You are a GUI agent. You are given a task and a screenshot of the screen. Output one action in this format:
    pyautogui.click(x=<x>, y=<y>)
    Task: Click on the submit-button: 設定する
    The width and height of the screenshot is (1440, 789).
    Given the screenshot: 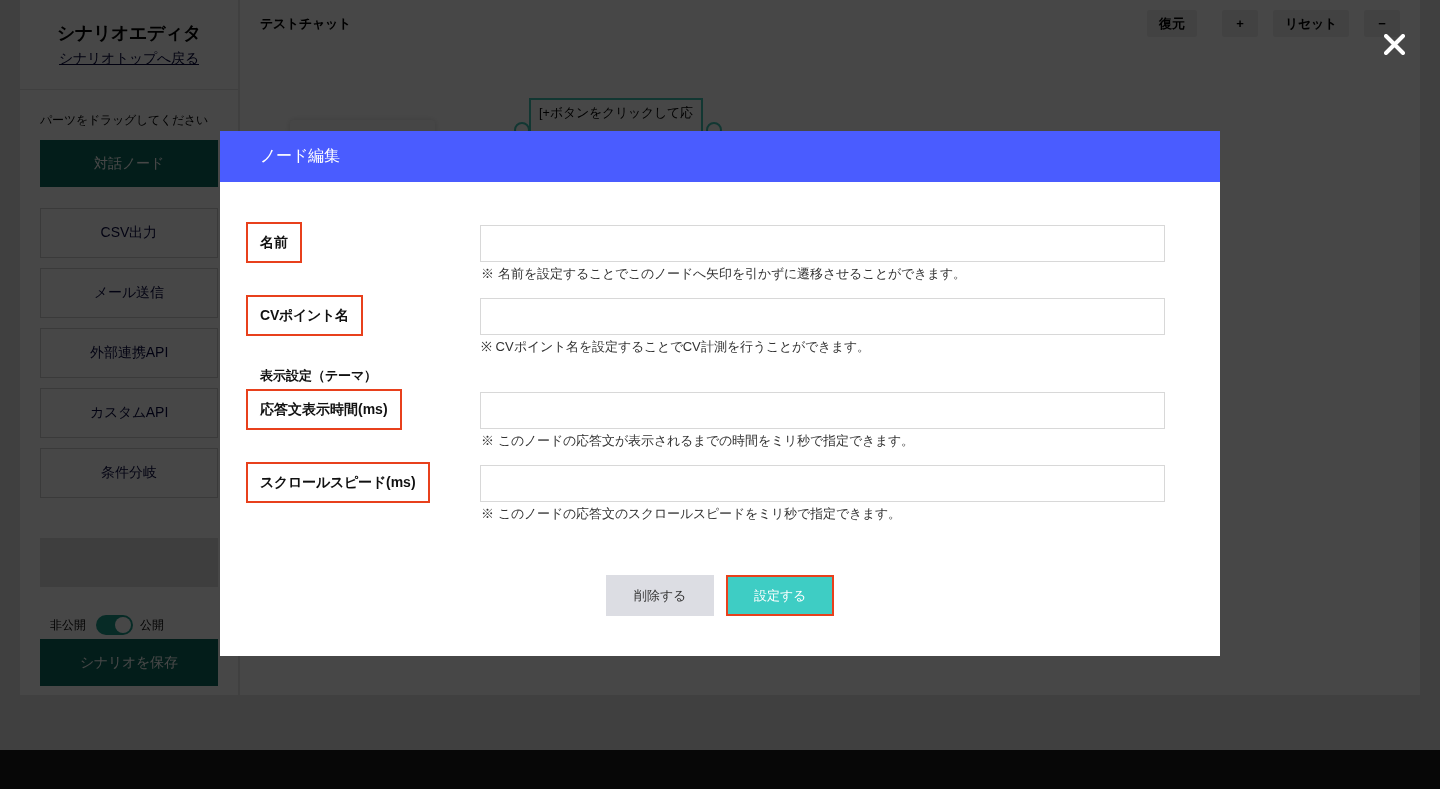 What is the action you would take?
    pyautogui.click(x=780, y=595)
    